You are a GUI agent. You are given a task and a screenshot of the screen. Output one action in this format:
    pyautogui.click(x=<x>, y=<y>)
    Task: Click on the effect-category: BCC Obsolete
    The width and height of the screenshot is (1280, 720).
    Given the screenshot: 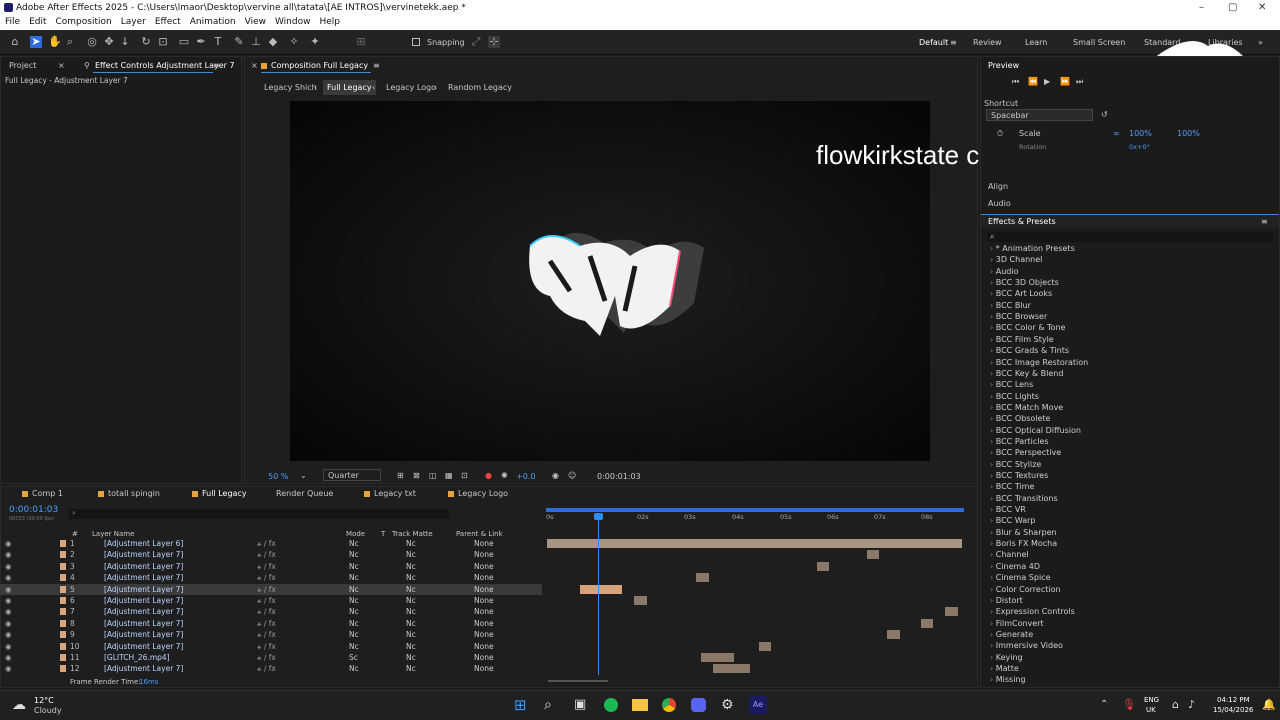 What is the action you would take?
    pyautogui.click(x=1020, y=418)
    